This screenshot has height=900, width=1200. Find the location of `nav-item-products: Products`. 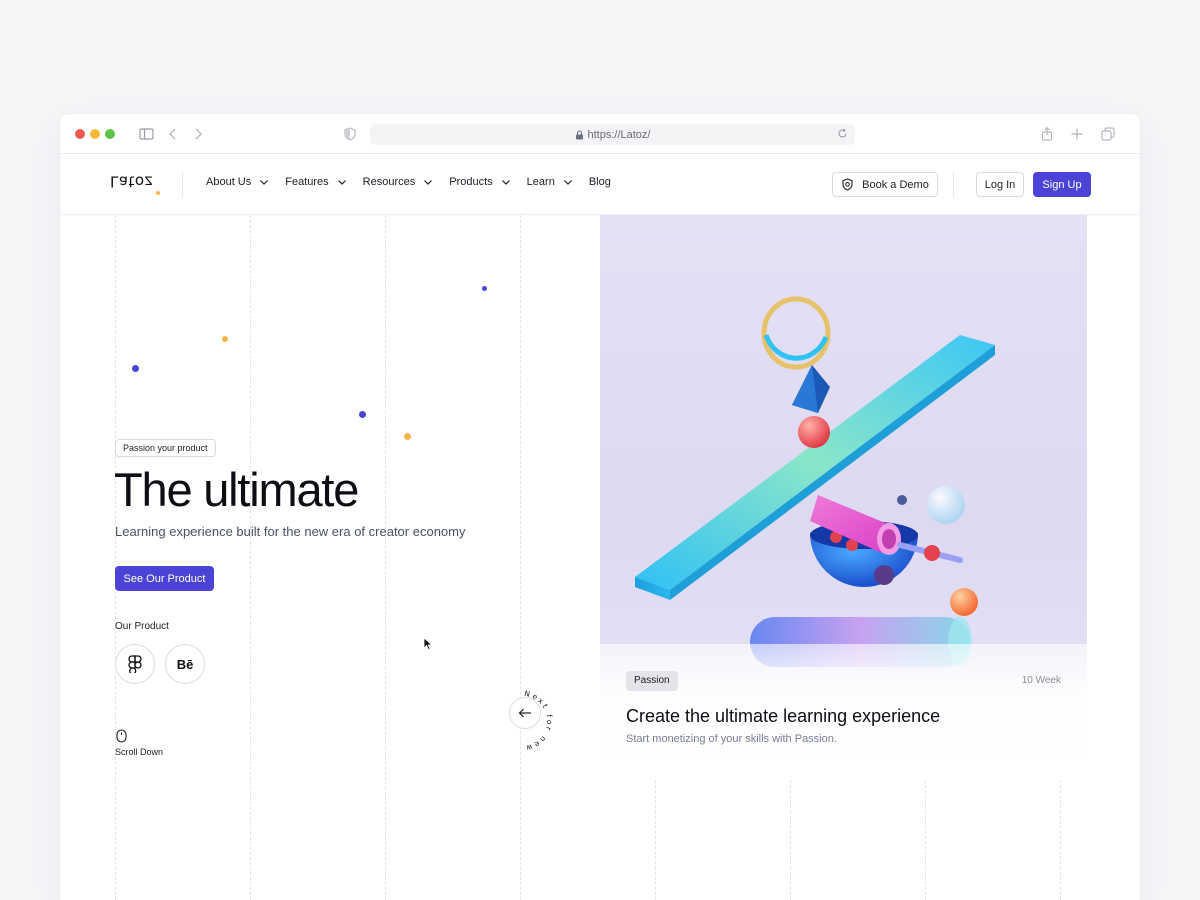

nav-item-products: Products is located at coordinates (479, 182).